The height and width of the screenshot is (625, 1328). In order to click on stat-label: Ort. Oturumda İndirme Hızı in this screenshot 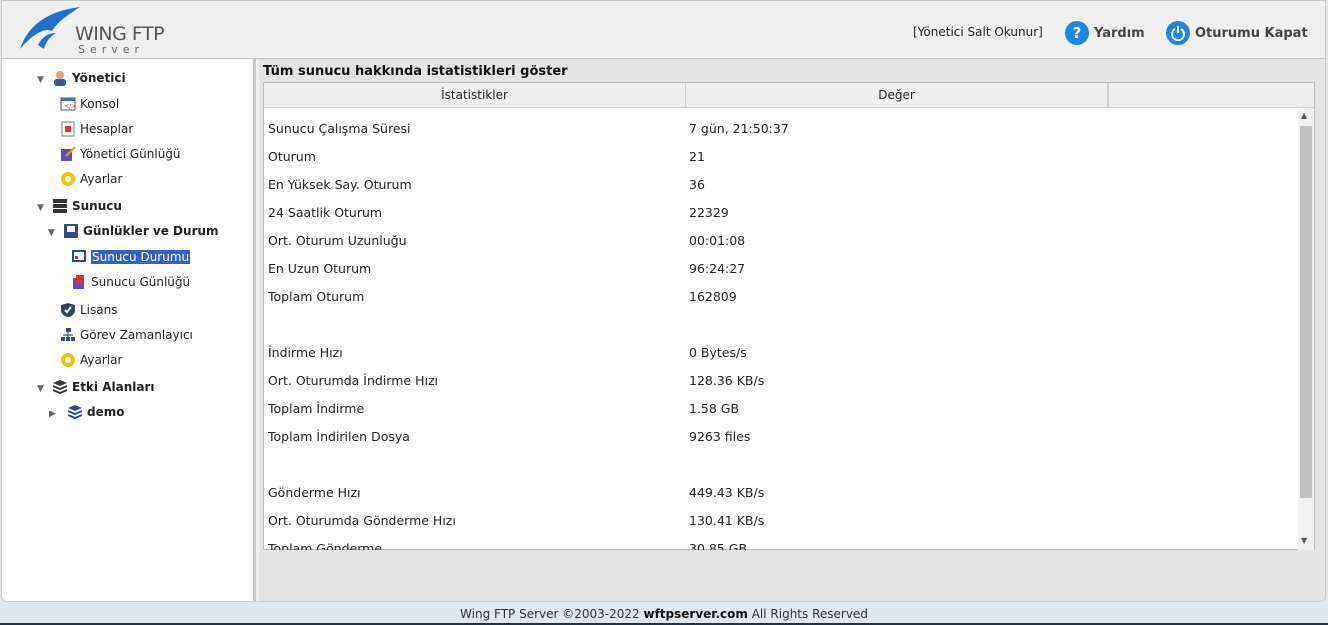, I will do `click(353, 380)`.